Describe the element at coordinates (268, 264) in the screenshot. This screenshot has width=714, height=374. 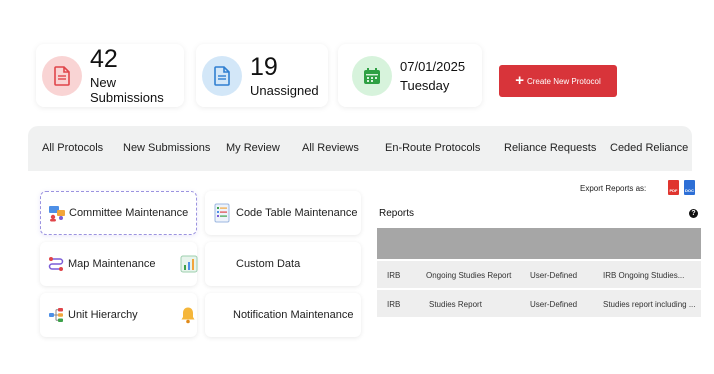
I see `custom-data-label: Custom Data` at that location.